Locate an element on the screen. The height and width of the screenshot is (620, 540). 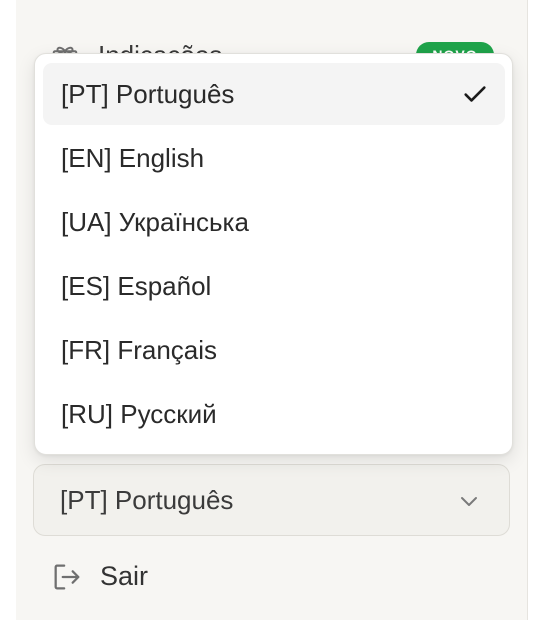
language-option-label: [RU] Русский is located at coordinates (139, 413).